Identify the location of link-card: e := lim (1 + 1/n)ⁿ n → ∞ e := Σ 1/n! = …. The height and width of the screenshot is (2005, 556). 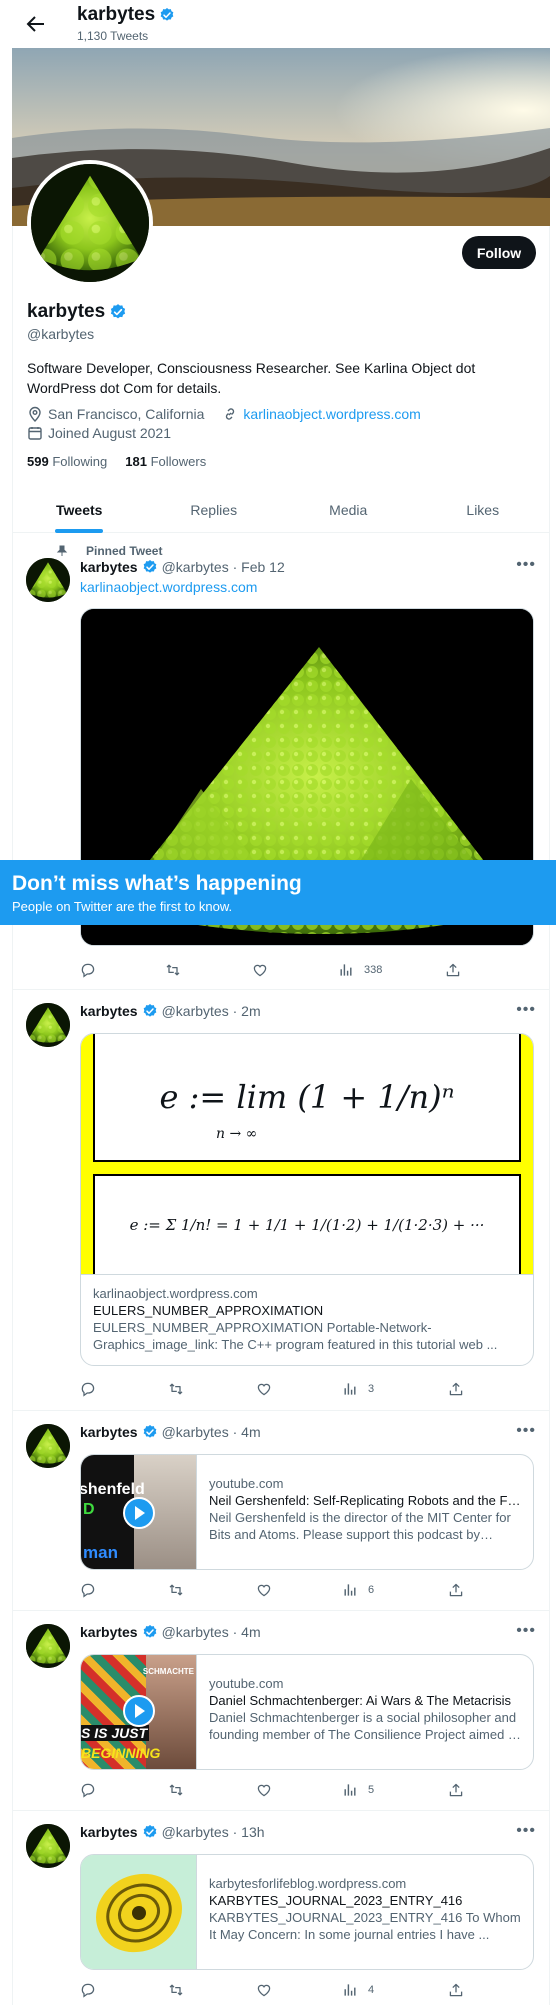
(307, 1199).